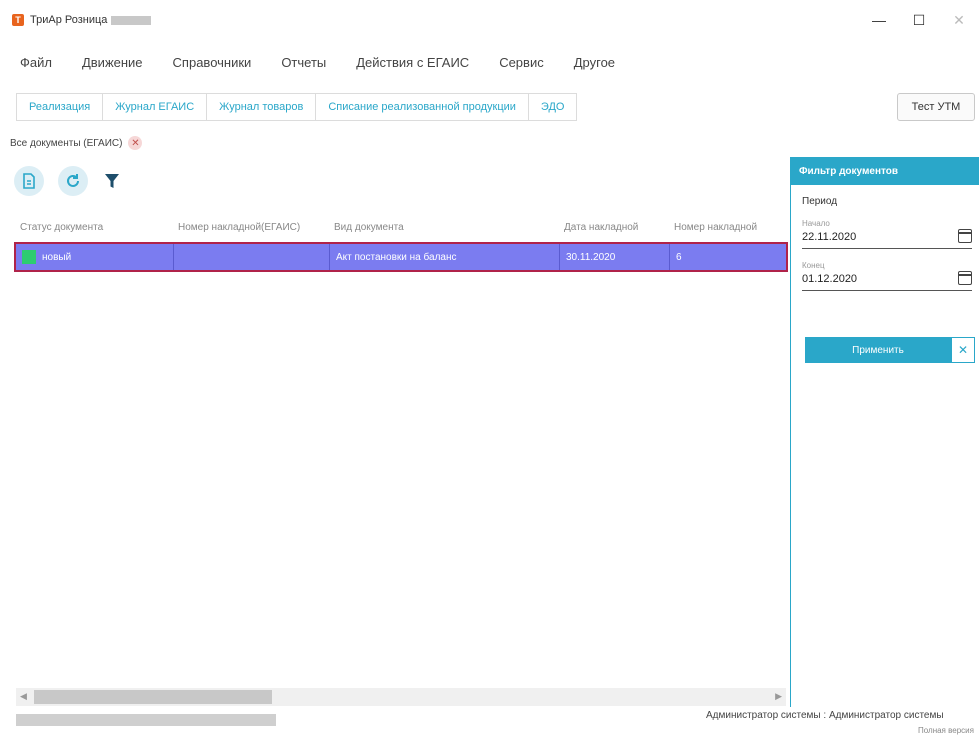  Describe the element at coordinates (93, 227) in the screenshot. I see `header-status: Статус документа` at that location.